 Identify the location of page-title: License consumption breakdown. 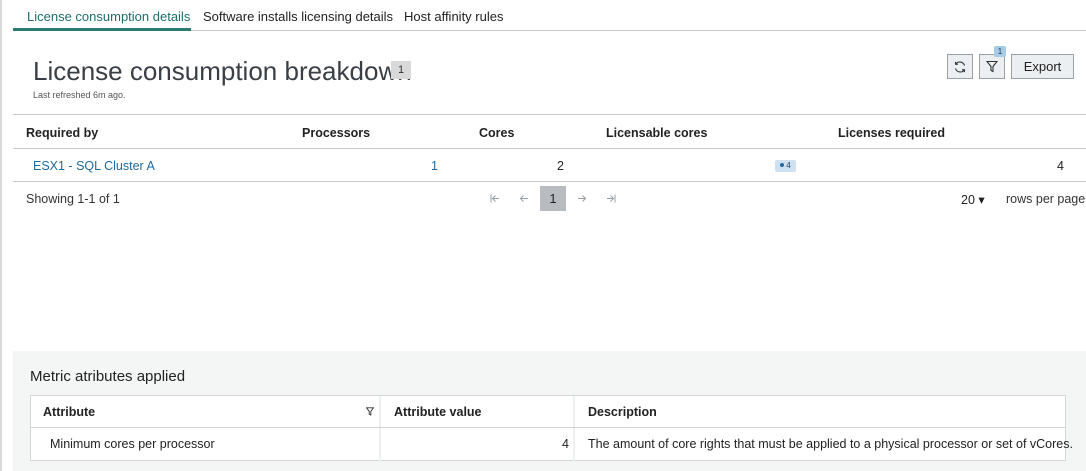
(222, 71).